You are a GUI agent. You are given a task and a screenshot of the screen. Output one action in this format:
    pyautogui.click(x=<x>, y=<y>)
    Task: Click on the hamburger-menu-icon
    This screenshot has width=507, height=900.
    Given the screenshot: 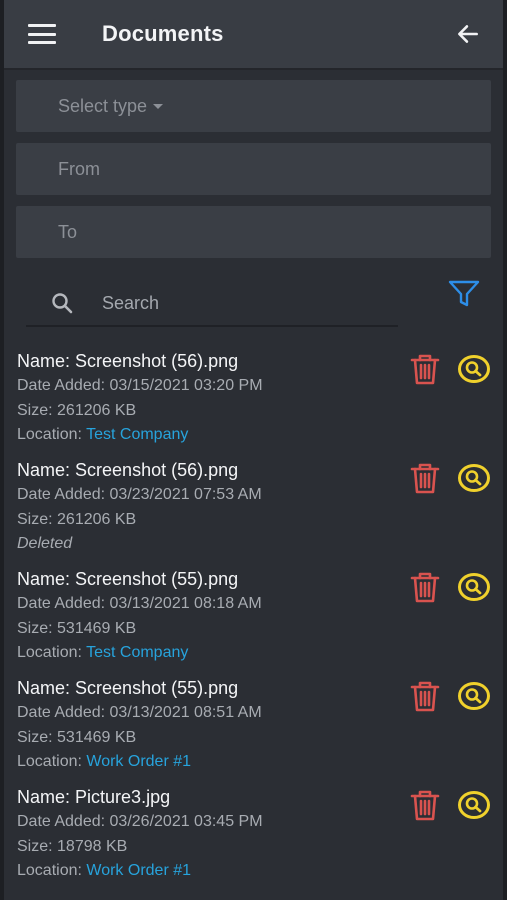 What is the action you would take?
    pyautogui.click(x=42, y=34)
    